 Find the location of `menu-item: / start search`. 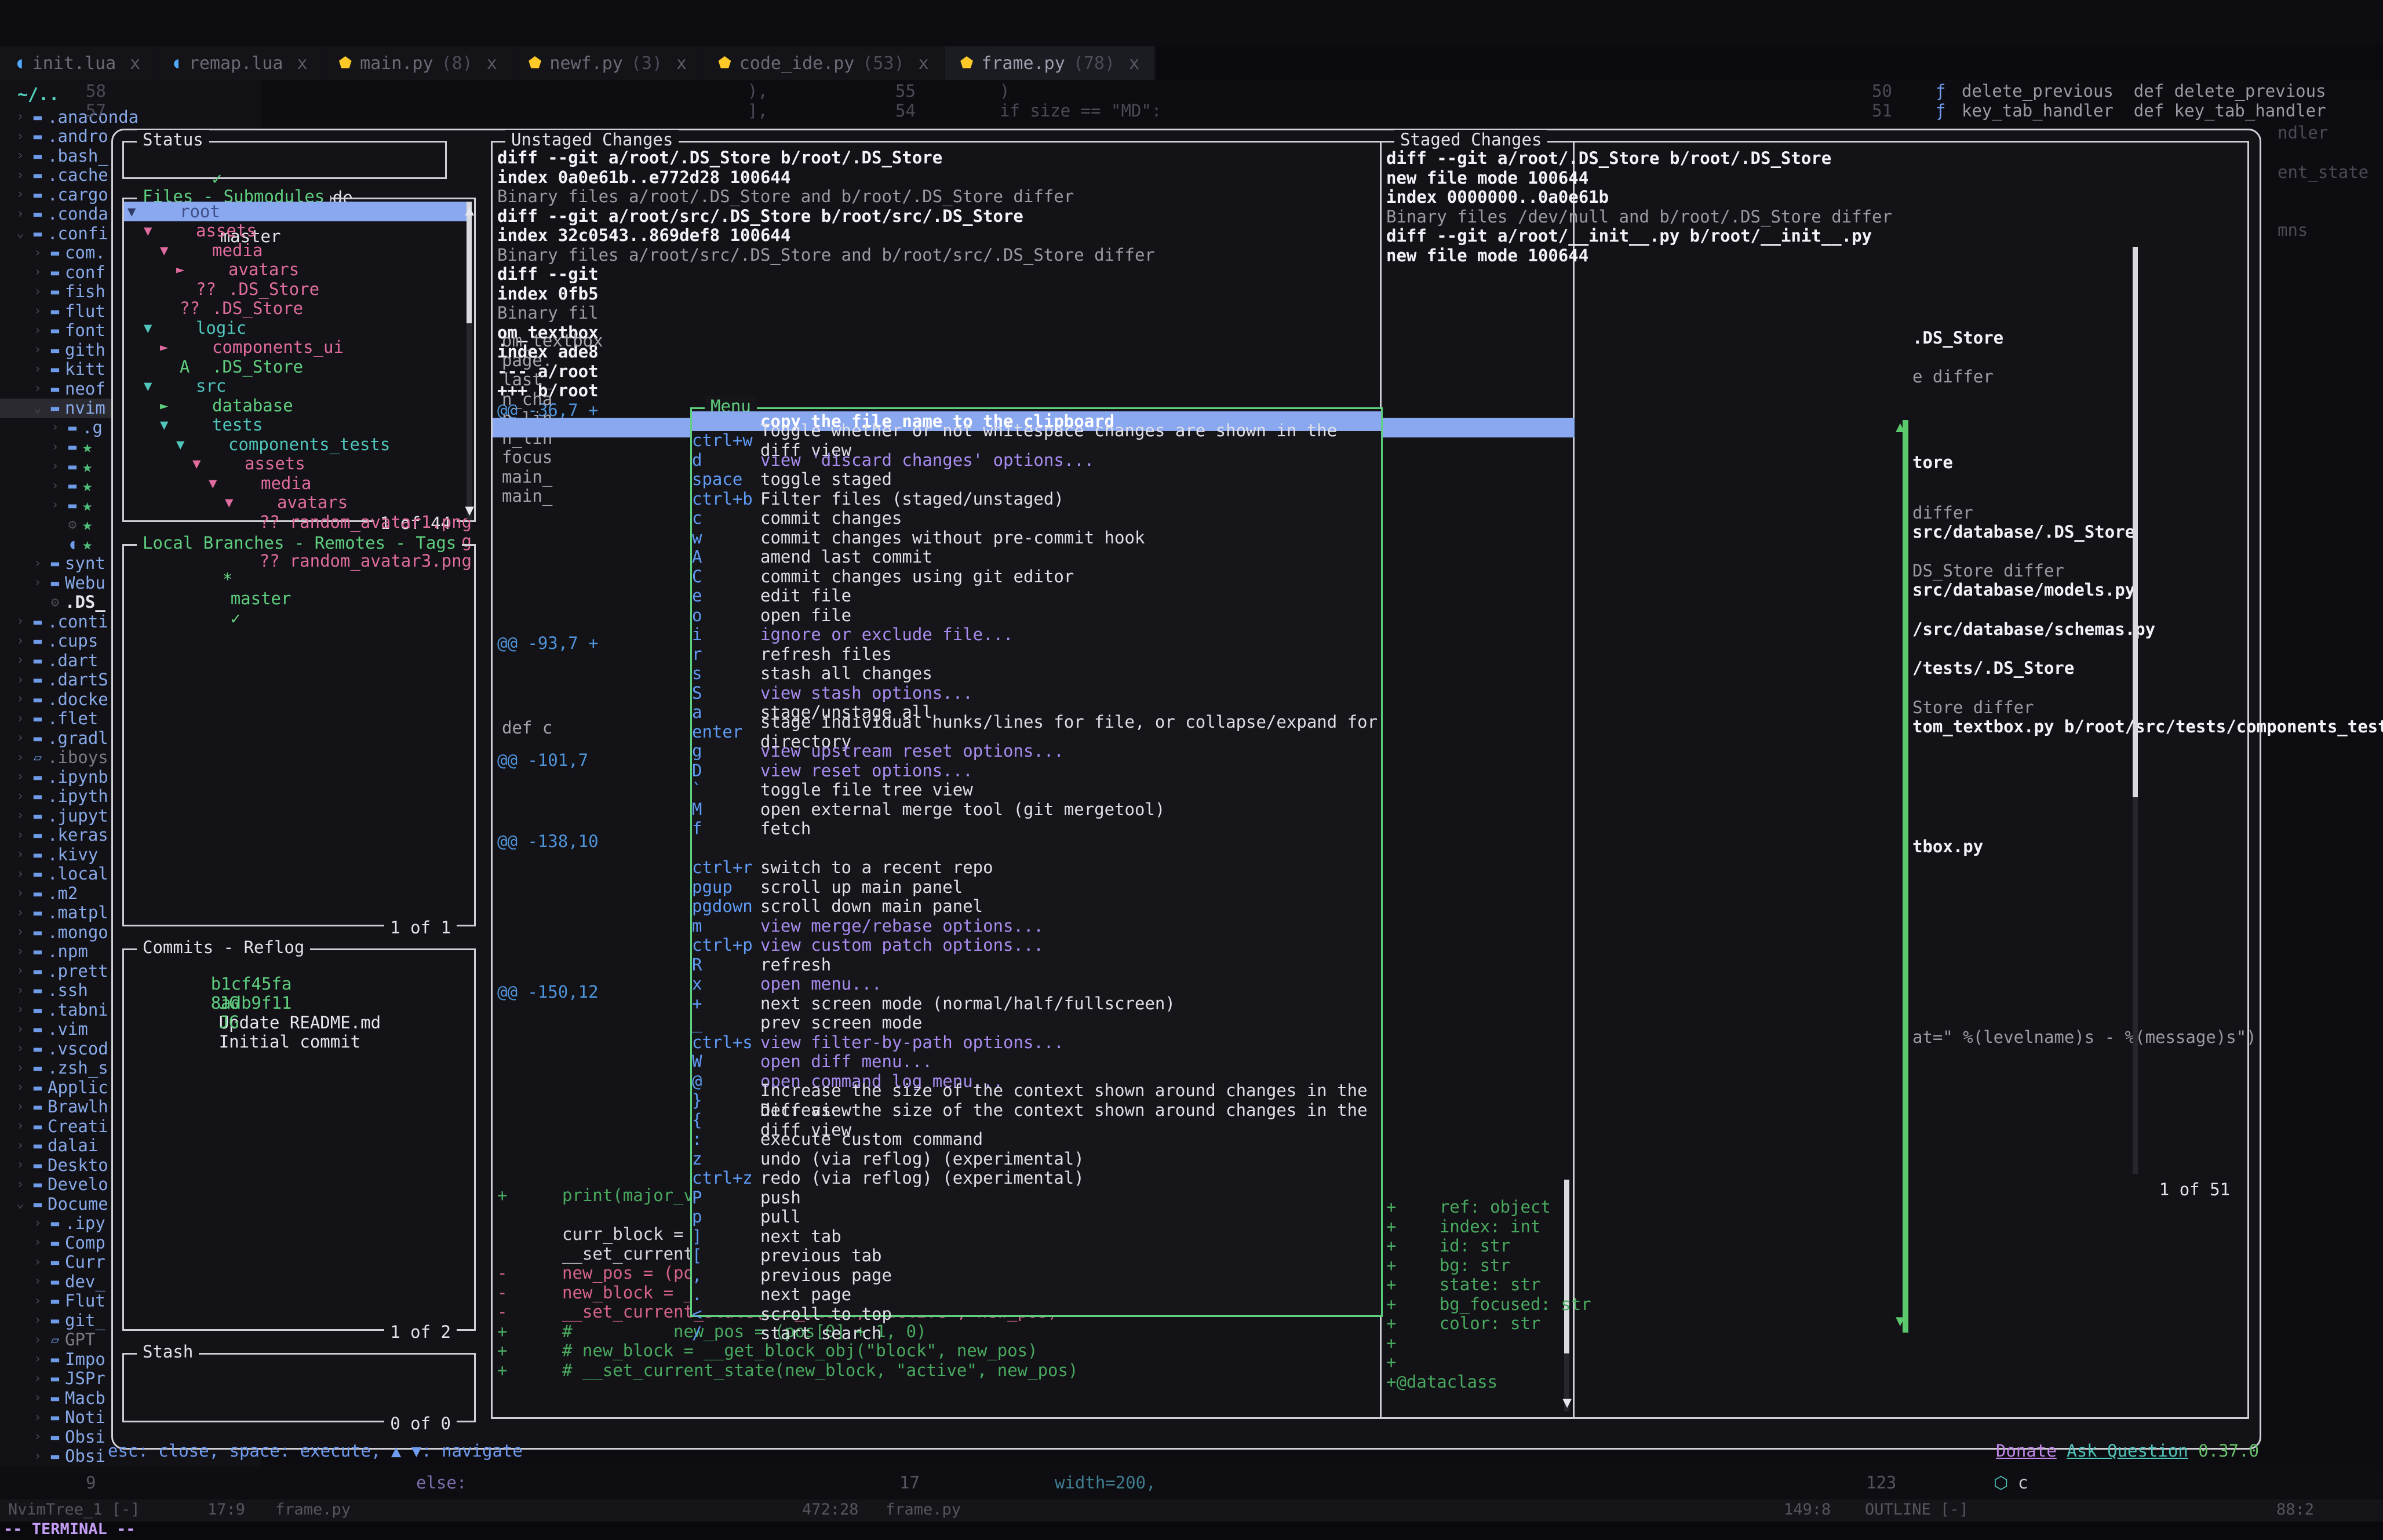

menu-item: / start search is located at coordinates (1036, 1333).